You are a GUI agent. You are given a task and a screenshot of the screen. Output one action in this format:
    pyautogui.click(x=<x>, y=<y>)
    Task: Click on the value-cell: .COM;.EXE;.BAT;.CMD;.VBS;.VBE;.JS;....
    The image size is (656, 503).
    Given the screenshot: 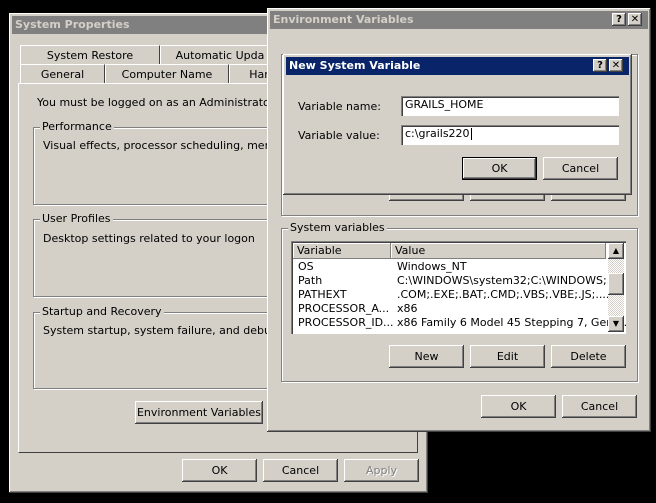 What is the action you would take?
    pyautogui.click(x=503, y=294)
    